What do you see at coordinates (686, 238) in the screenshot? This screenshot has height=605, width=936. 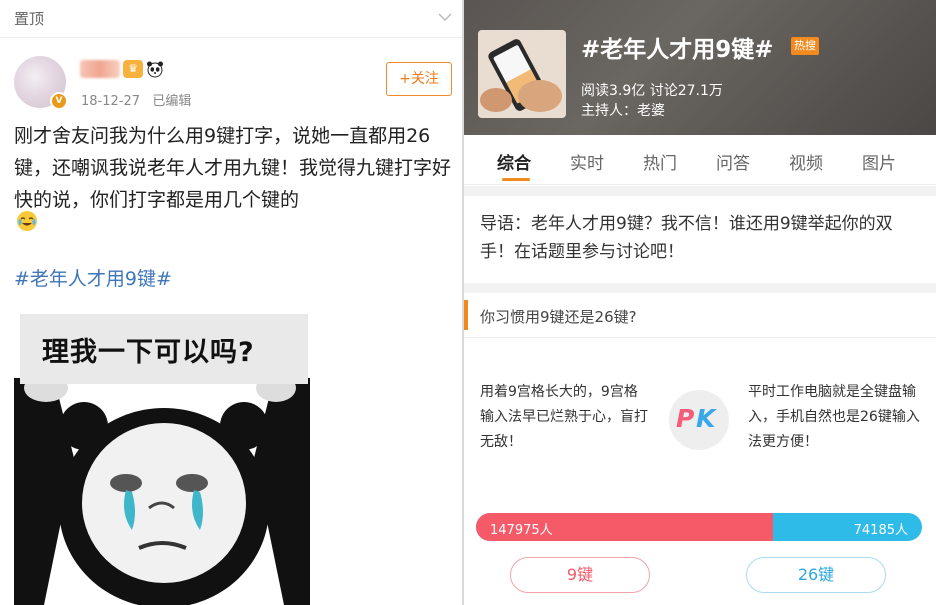 I see `topic-intro: 导语：老年人才用9键？我不信！谁还用9键举起你的双手！在话题里参与讨论吧！` at bounding box center [686, 238].